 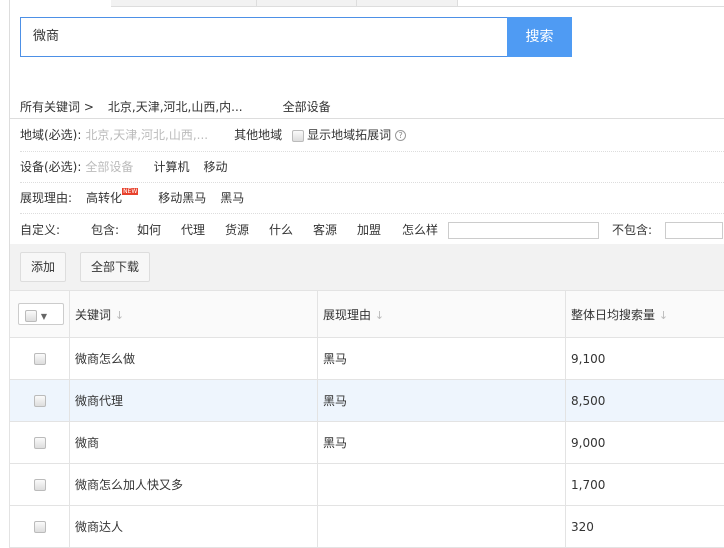 I want to click on filter-device: 设备(必选): 全部设备 计算机移动, so click(x=130, y=167).